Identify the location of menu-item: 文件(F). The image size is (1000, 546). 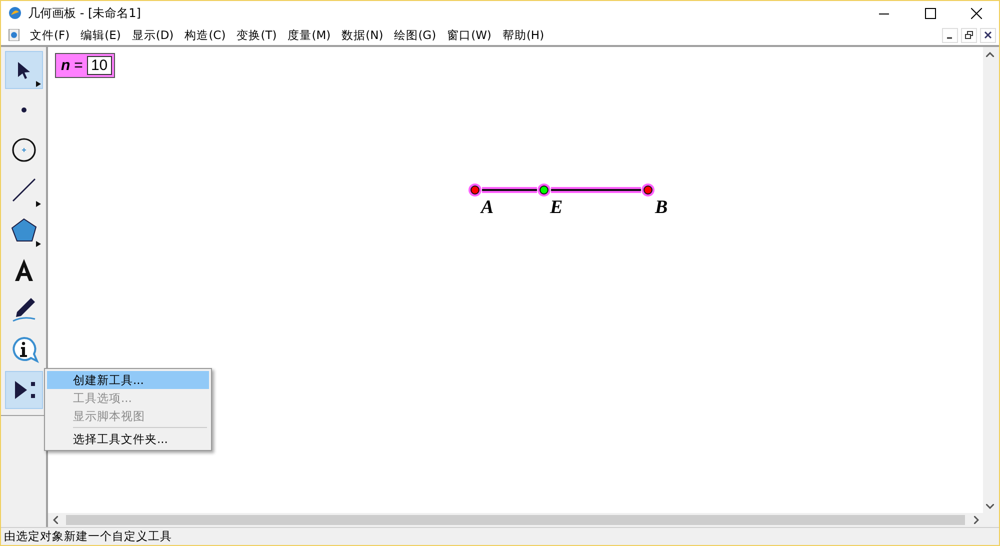
(50, 35).